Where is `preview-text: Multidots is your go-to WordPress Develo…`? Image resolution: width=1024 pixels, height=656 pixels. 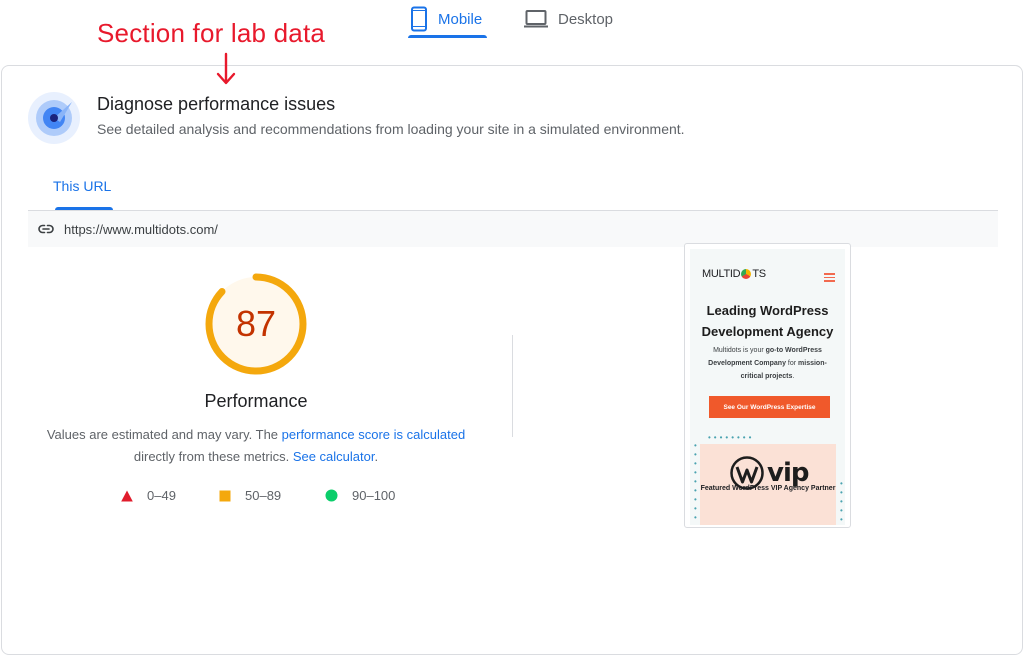
preview-text: Multidots is your go-to WordPress Develo… is located at coordinates (767, 363).